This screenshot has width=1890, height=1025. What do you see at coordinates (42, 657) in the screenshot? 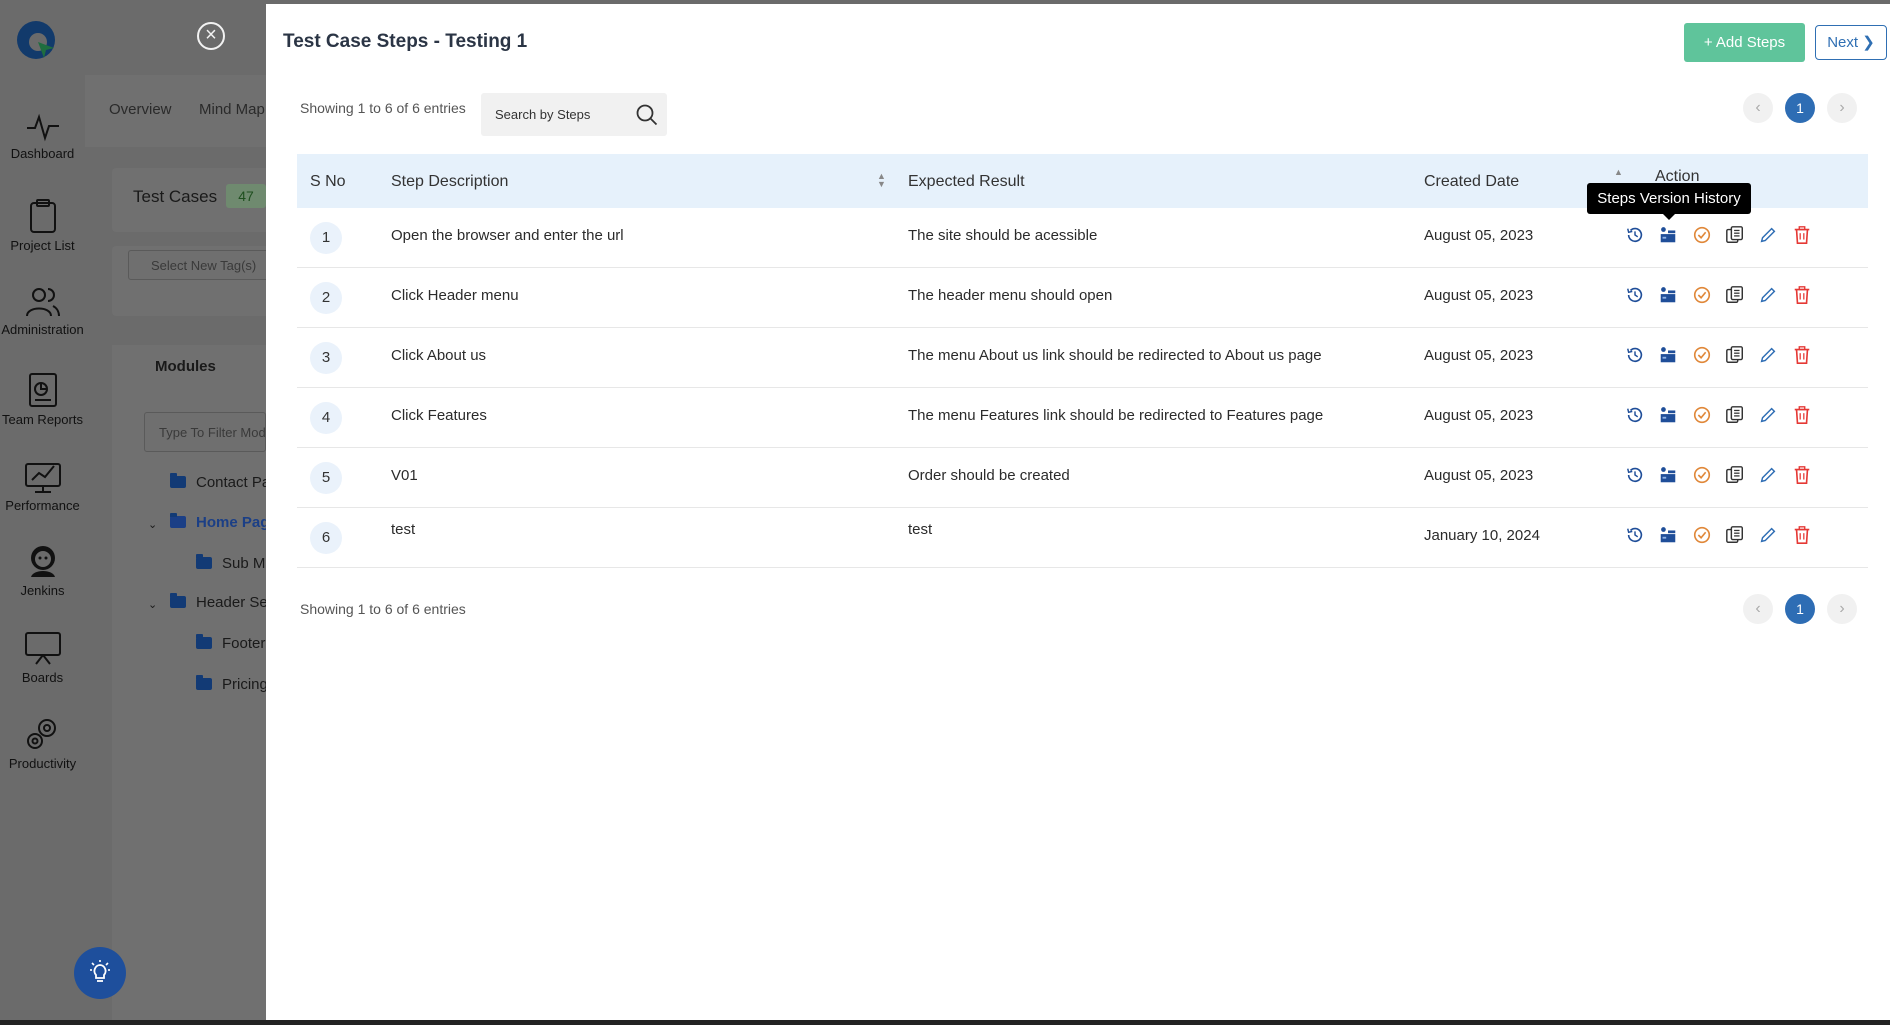
I see `sidebar-item-boards: Boards` at bounding box center [42, 657].